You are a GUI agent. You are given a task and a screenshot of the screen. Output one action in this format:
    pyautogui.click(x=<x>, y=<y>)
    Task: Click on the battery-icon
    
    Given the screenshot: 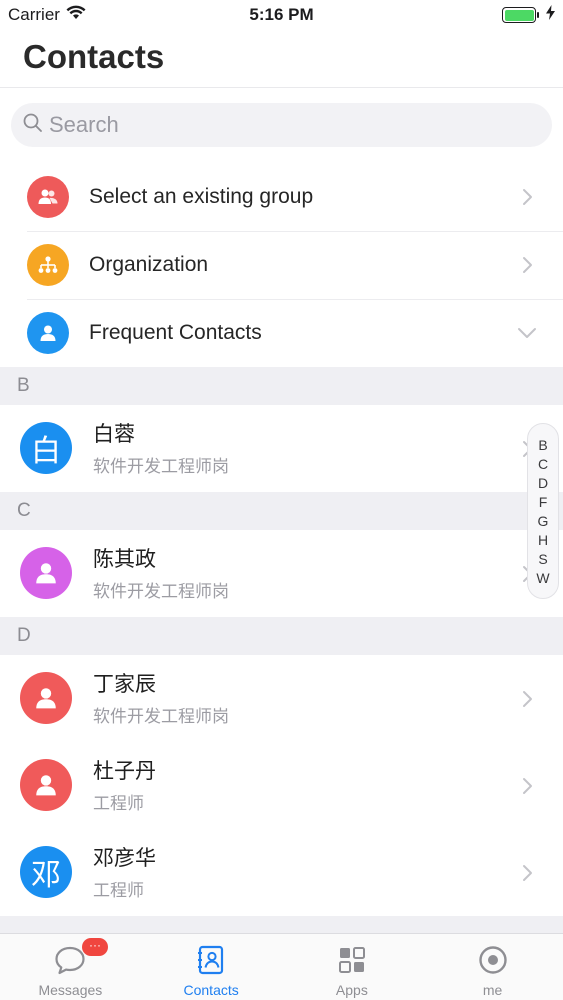 What is the action you would take?
    pyautogui.click(x=520, y=15)
    